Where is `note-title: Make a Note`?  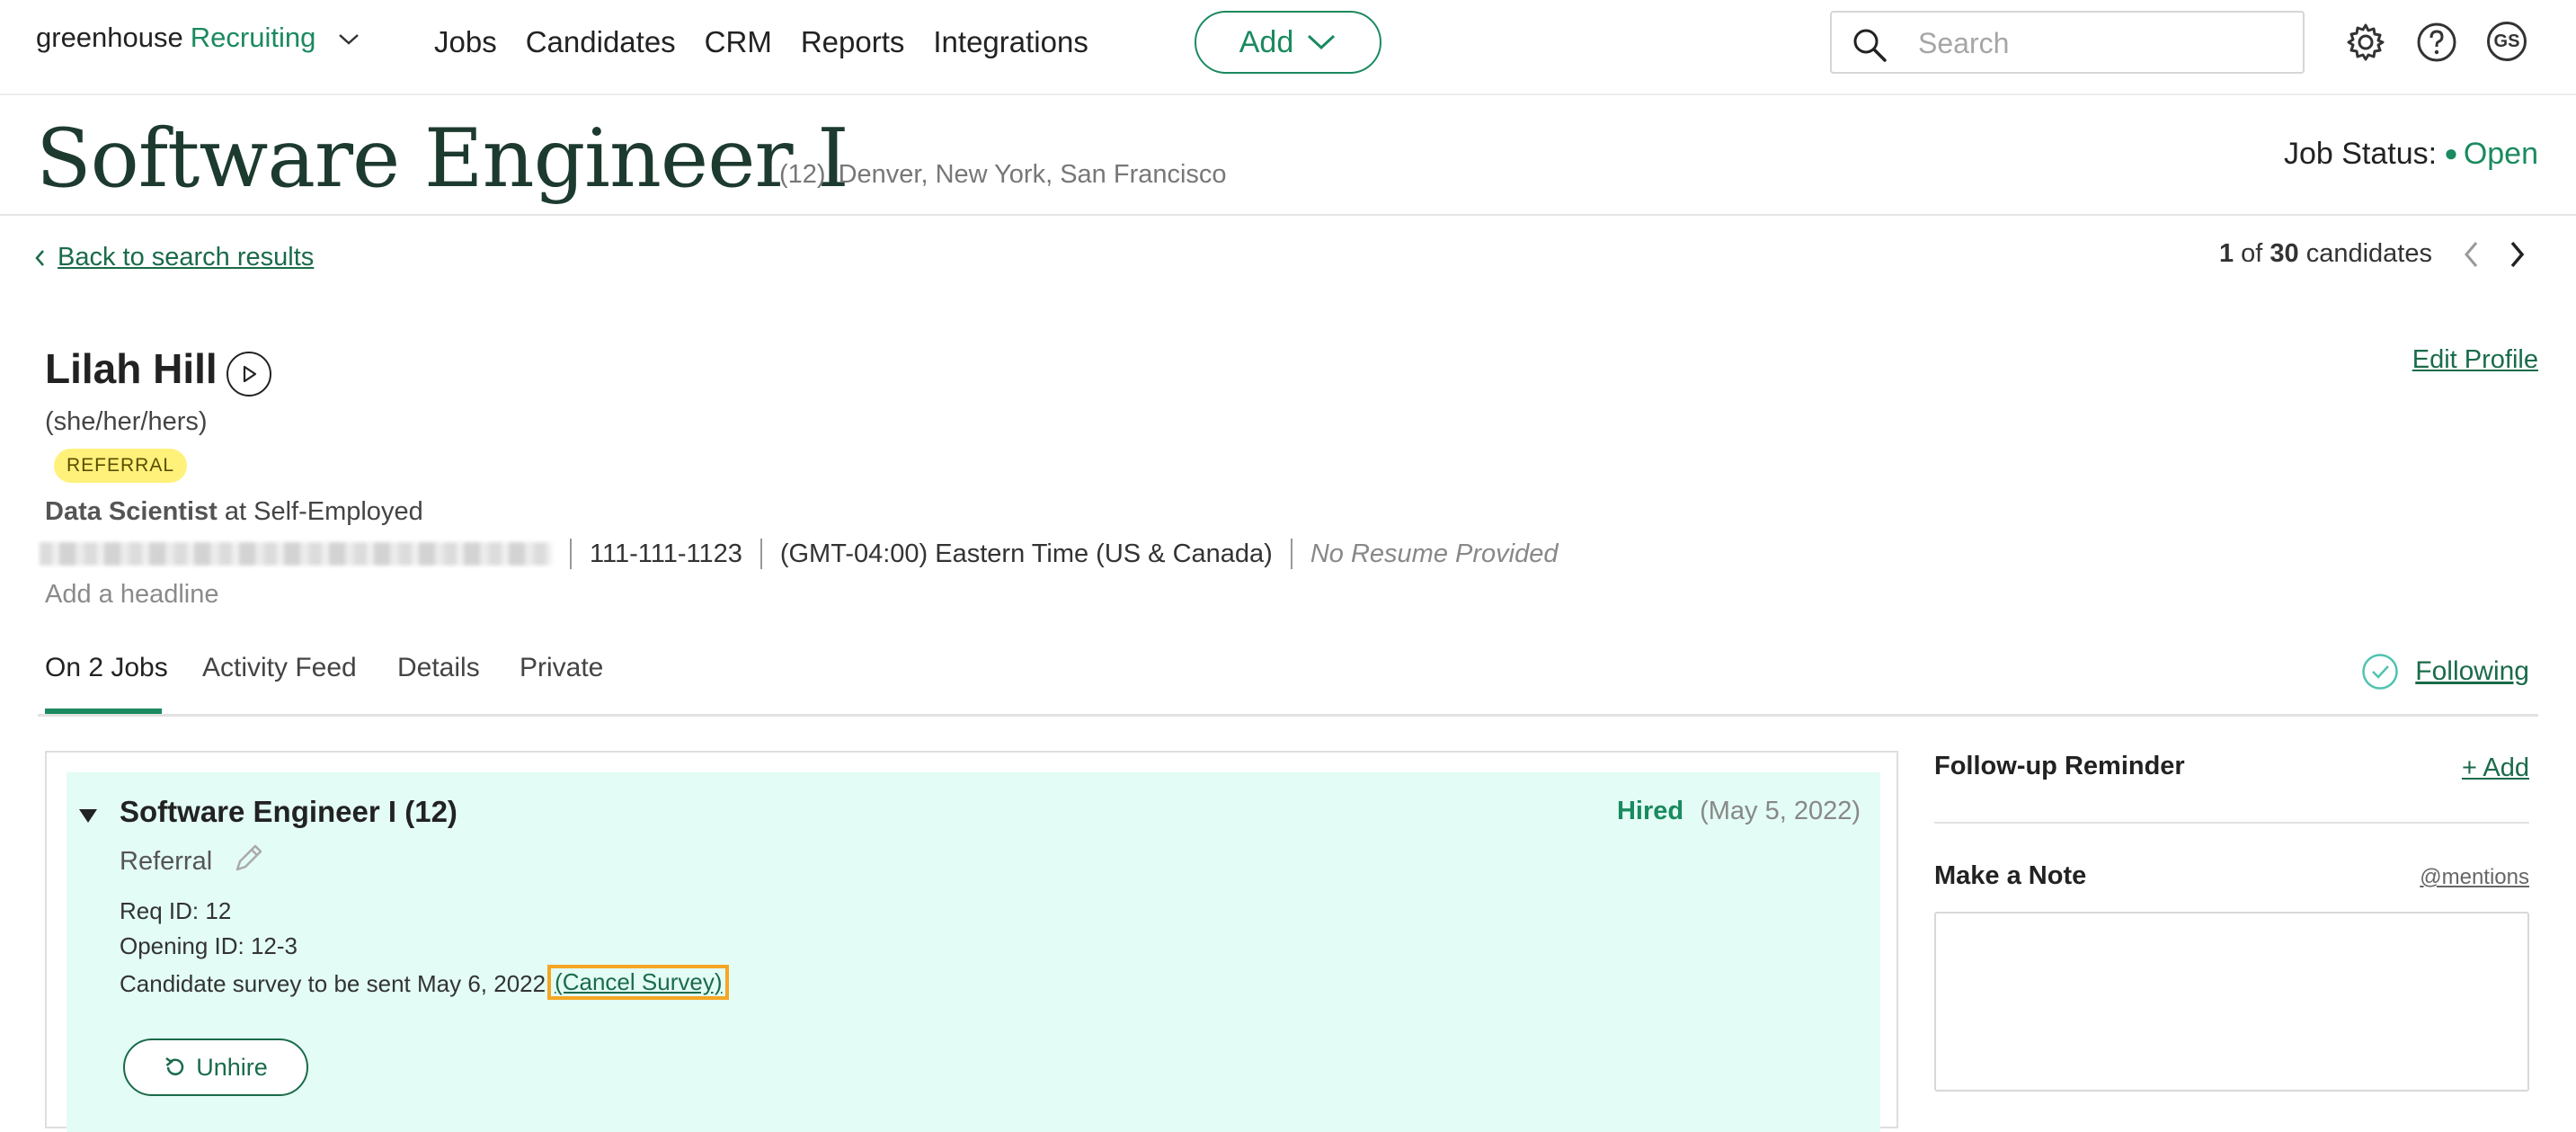 note-title: Make a Note is located at coordinates (2010, 875).